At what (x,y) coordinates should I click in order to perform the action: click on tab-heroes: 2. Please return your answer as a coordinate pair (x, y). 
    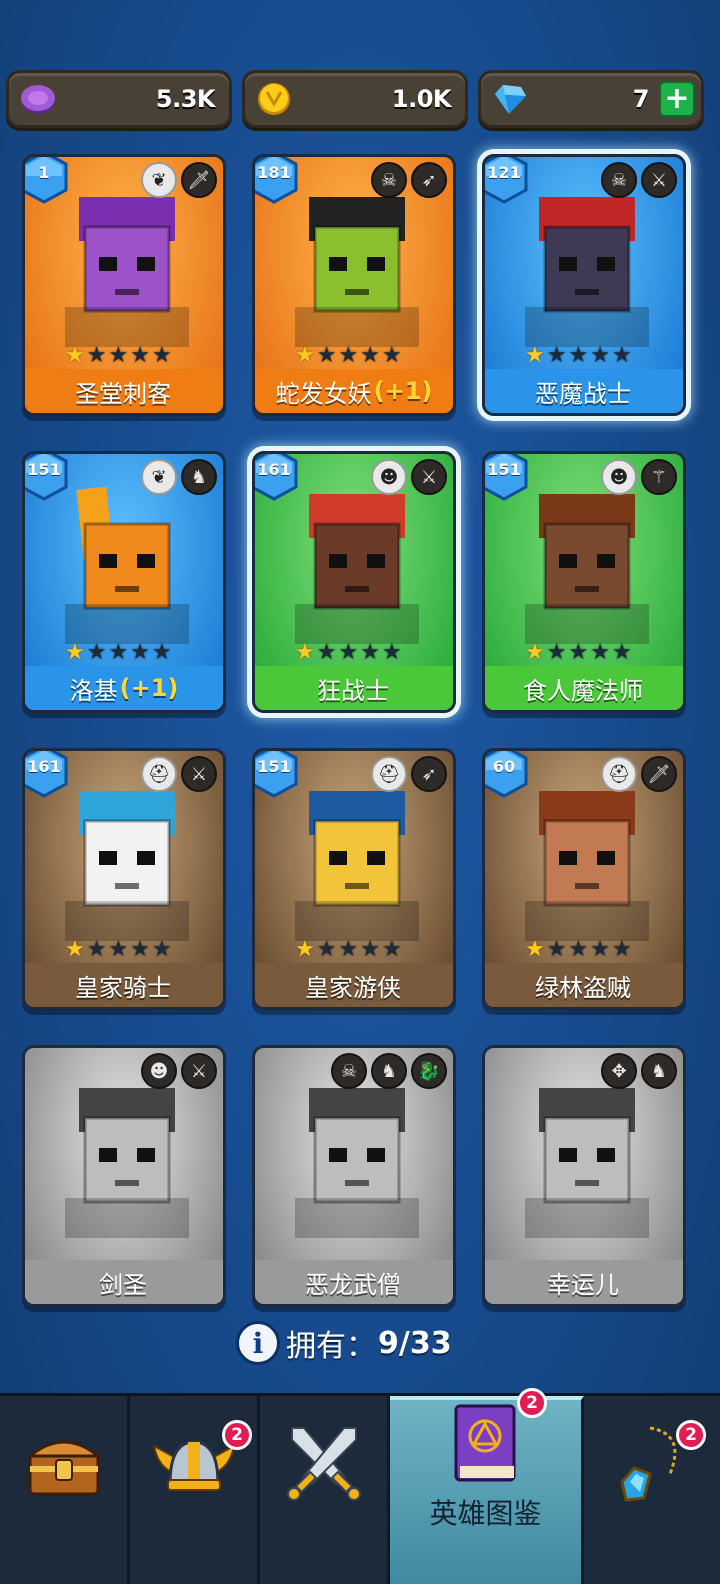
    Looking at the image, I should click on (195, 1490).